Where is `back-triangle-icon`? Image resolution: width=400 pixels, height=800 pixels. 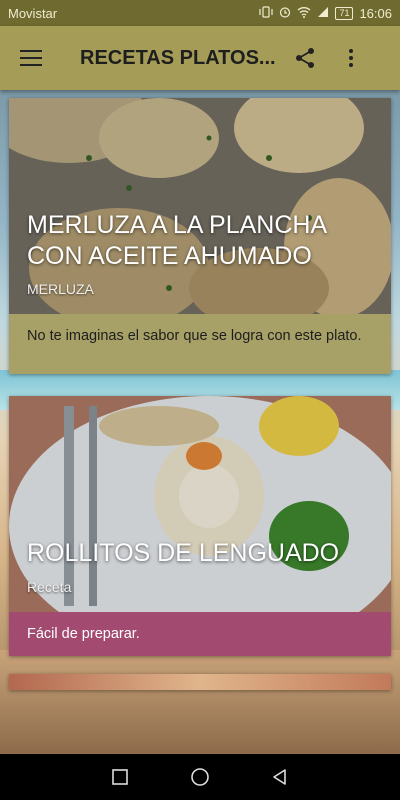 back-triangle-icon is located at coordinates (279, 777).